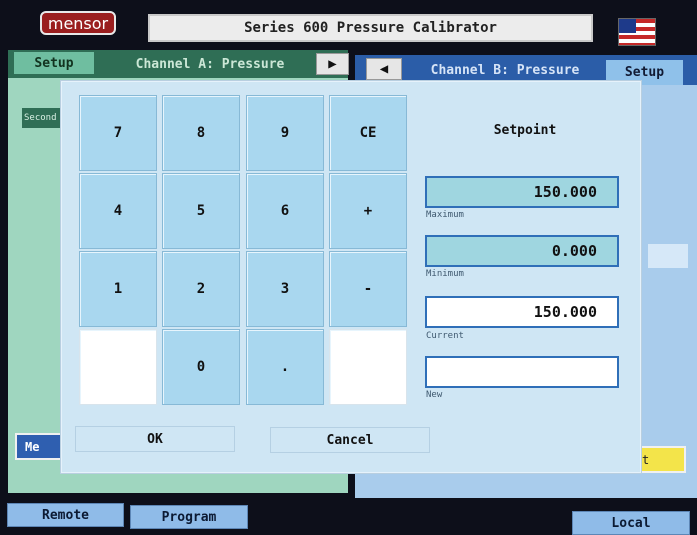 The width and height of the screenshot is (697, 535). I want to click on program-button: Program, so click(189, 517).